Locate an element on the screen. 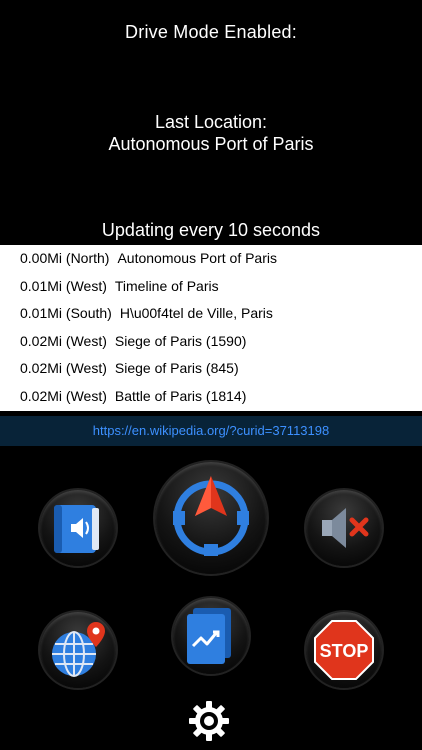 Image resolution: width=422 pixels, height=750 pixels. map-button is located at coordinates (78, 650).